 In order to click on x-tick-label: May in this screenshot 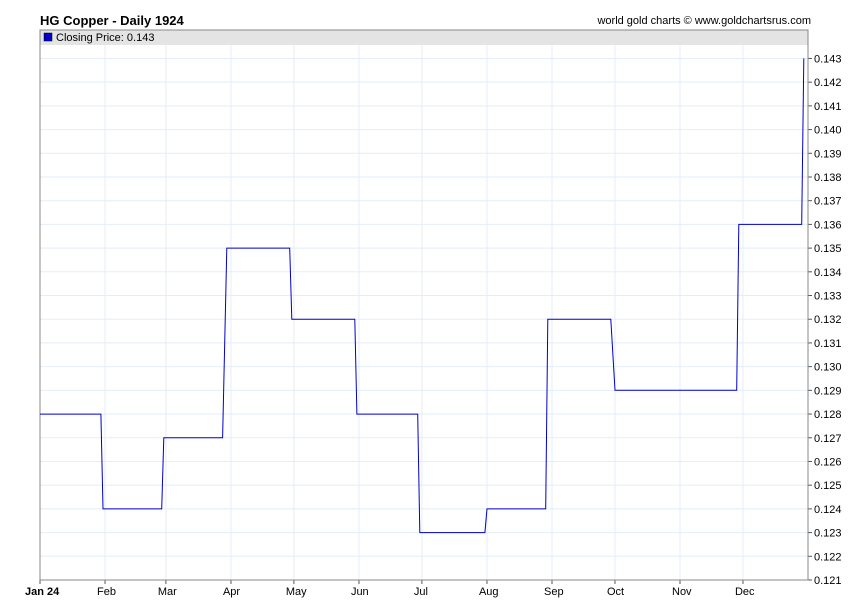, I will do `click(296, 592)`.